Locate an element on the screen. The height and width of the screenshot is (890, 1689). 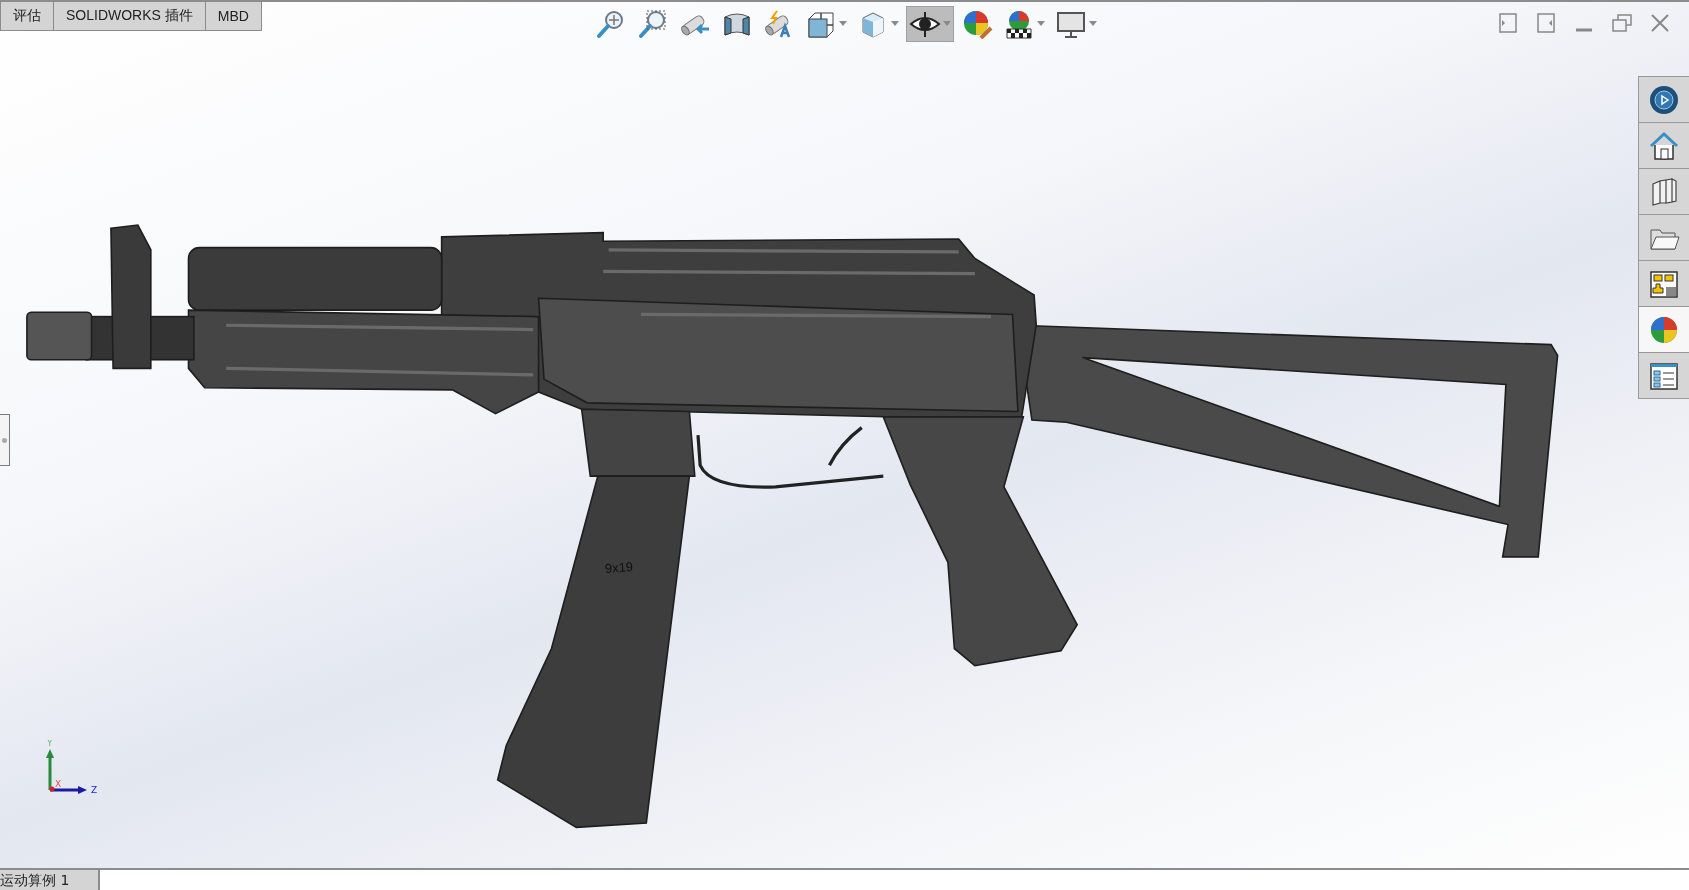
axis-label: Y is located at coordinates (50, 744).